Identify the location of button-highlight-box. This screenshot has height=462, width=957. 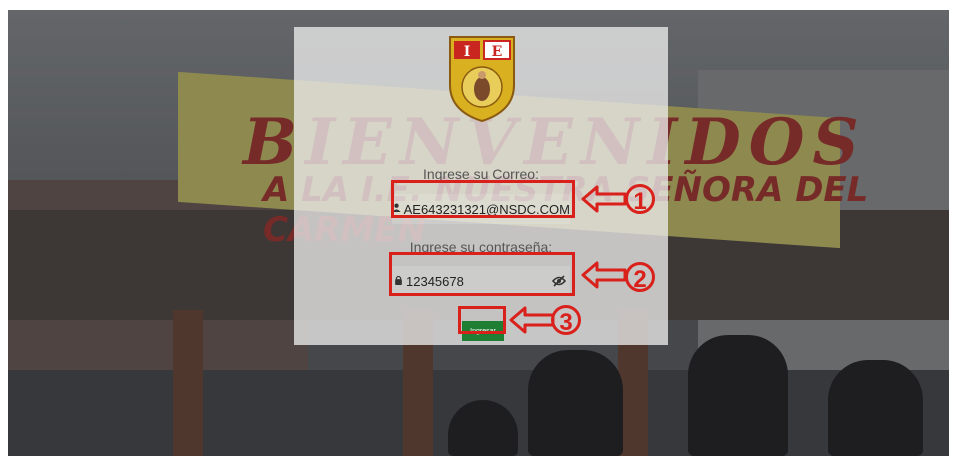
(482, 320).